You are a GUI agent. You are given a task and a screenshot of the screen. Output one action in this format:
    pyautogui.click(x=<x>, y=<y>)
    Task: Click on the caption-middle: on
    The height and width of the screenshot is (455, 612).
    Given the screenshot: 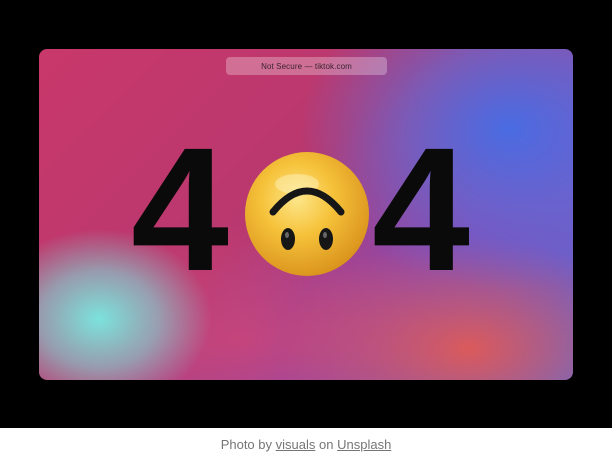 What is the action you would take?
    pyautogui.click(x=326, y=444)
    